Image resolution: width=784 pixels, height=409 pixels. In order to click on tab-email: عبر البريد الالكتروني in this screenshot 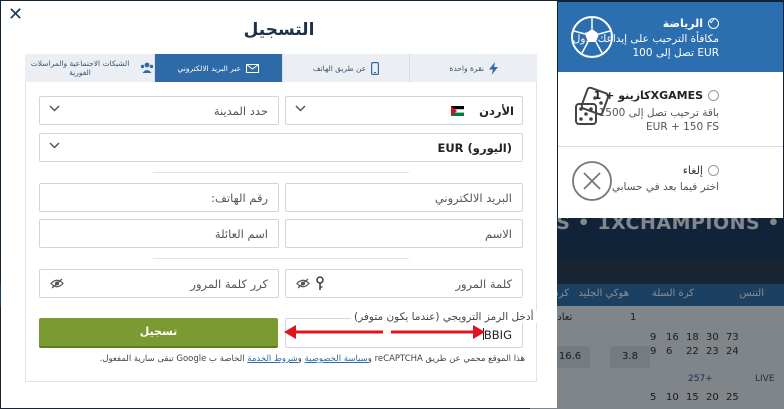, I will do `click(219, 68)`.